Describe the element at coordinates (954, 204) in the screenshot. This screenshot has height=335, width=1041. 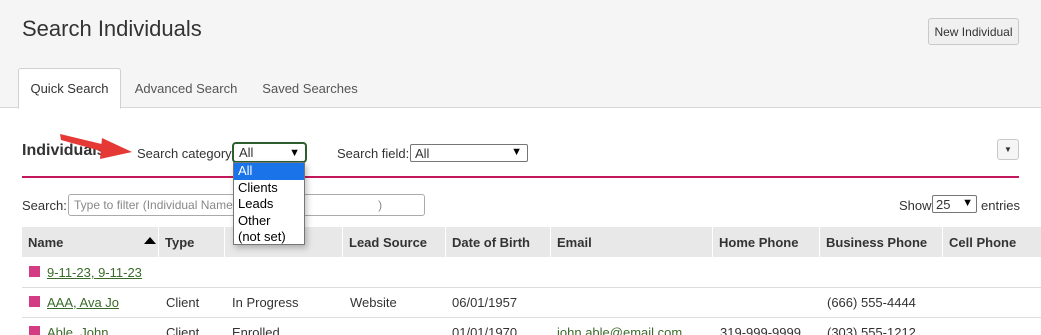
I see `entries-select: 25 ▼` at that location.